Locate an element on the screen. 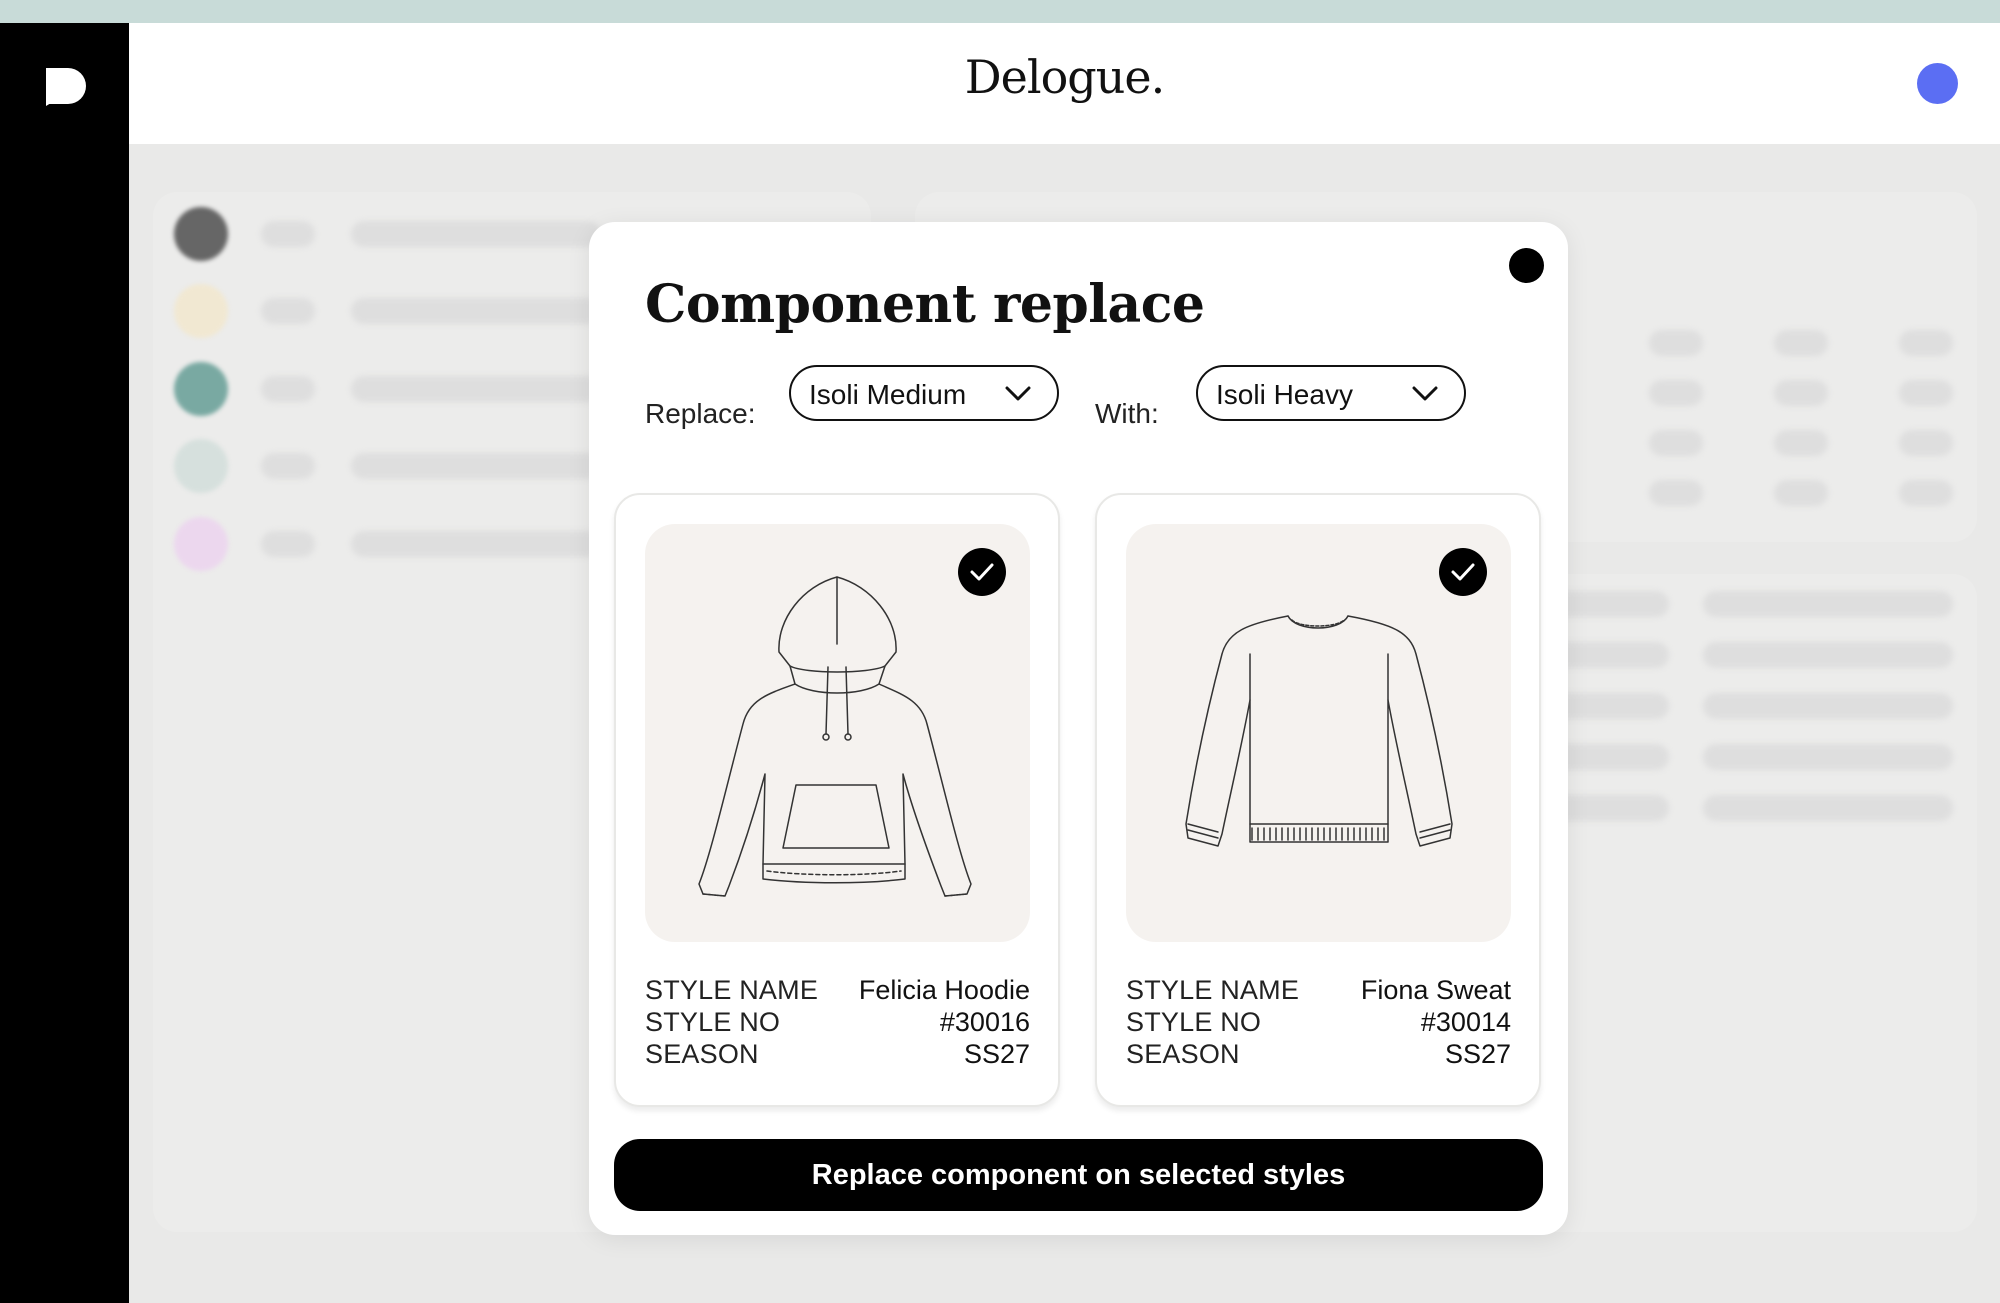 This screenshot has height=1303, width=2000. meta-row-style-no: STYLE NO #30016 is located at coordinates (837, 1023).